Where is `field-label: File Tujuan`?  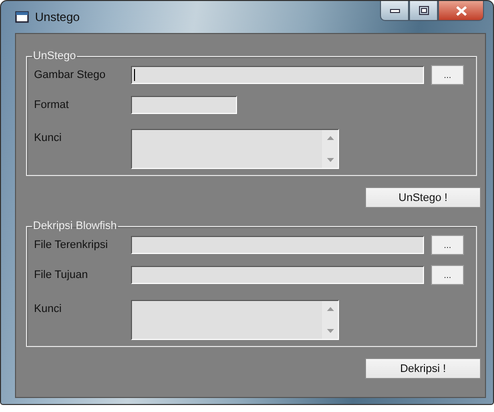 field-label: File Tujuan is located at coordinates (61, 274).